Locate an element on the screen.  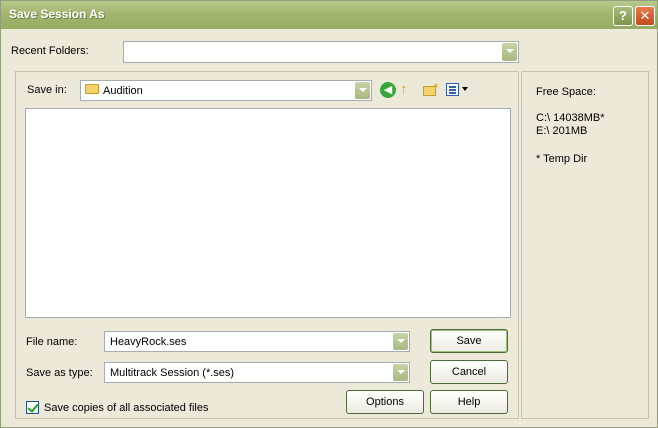
file-name-input: HeavyRock.ses is located at coordinates (257, 341).